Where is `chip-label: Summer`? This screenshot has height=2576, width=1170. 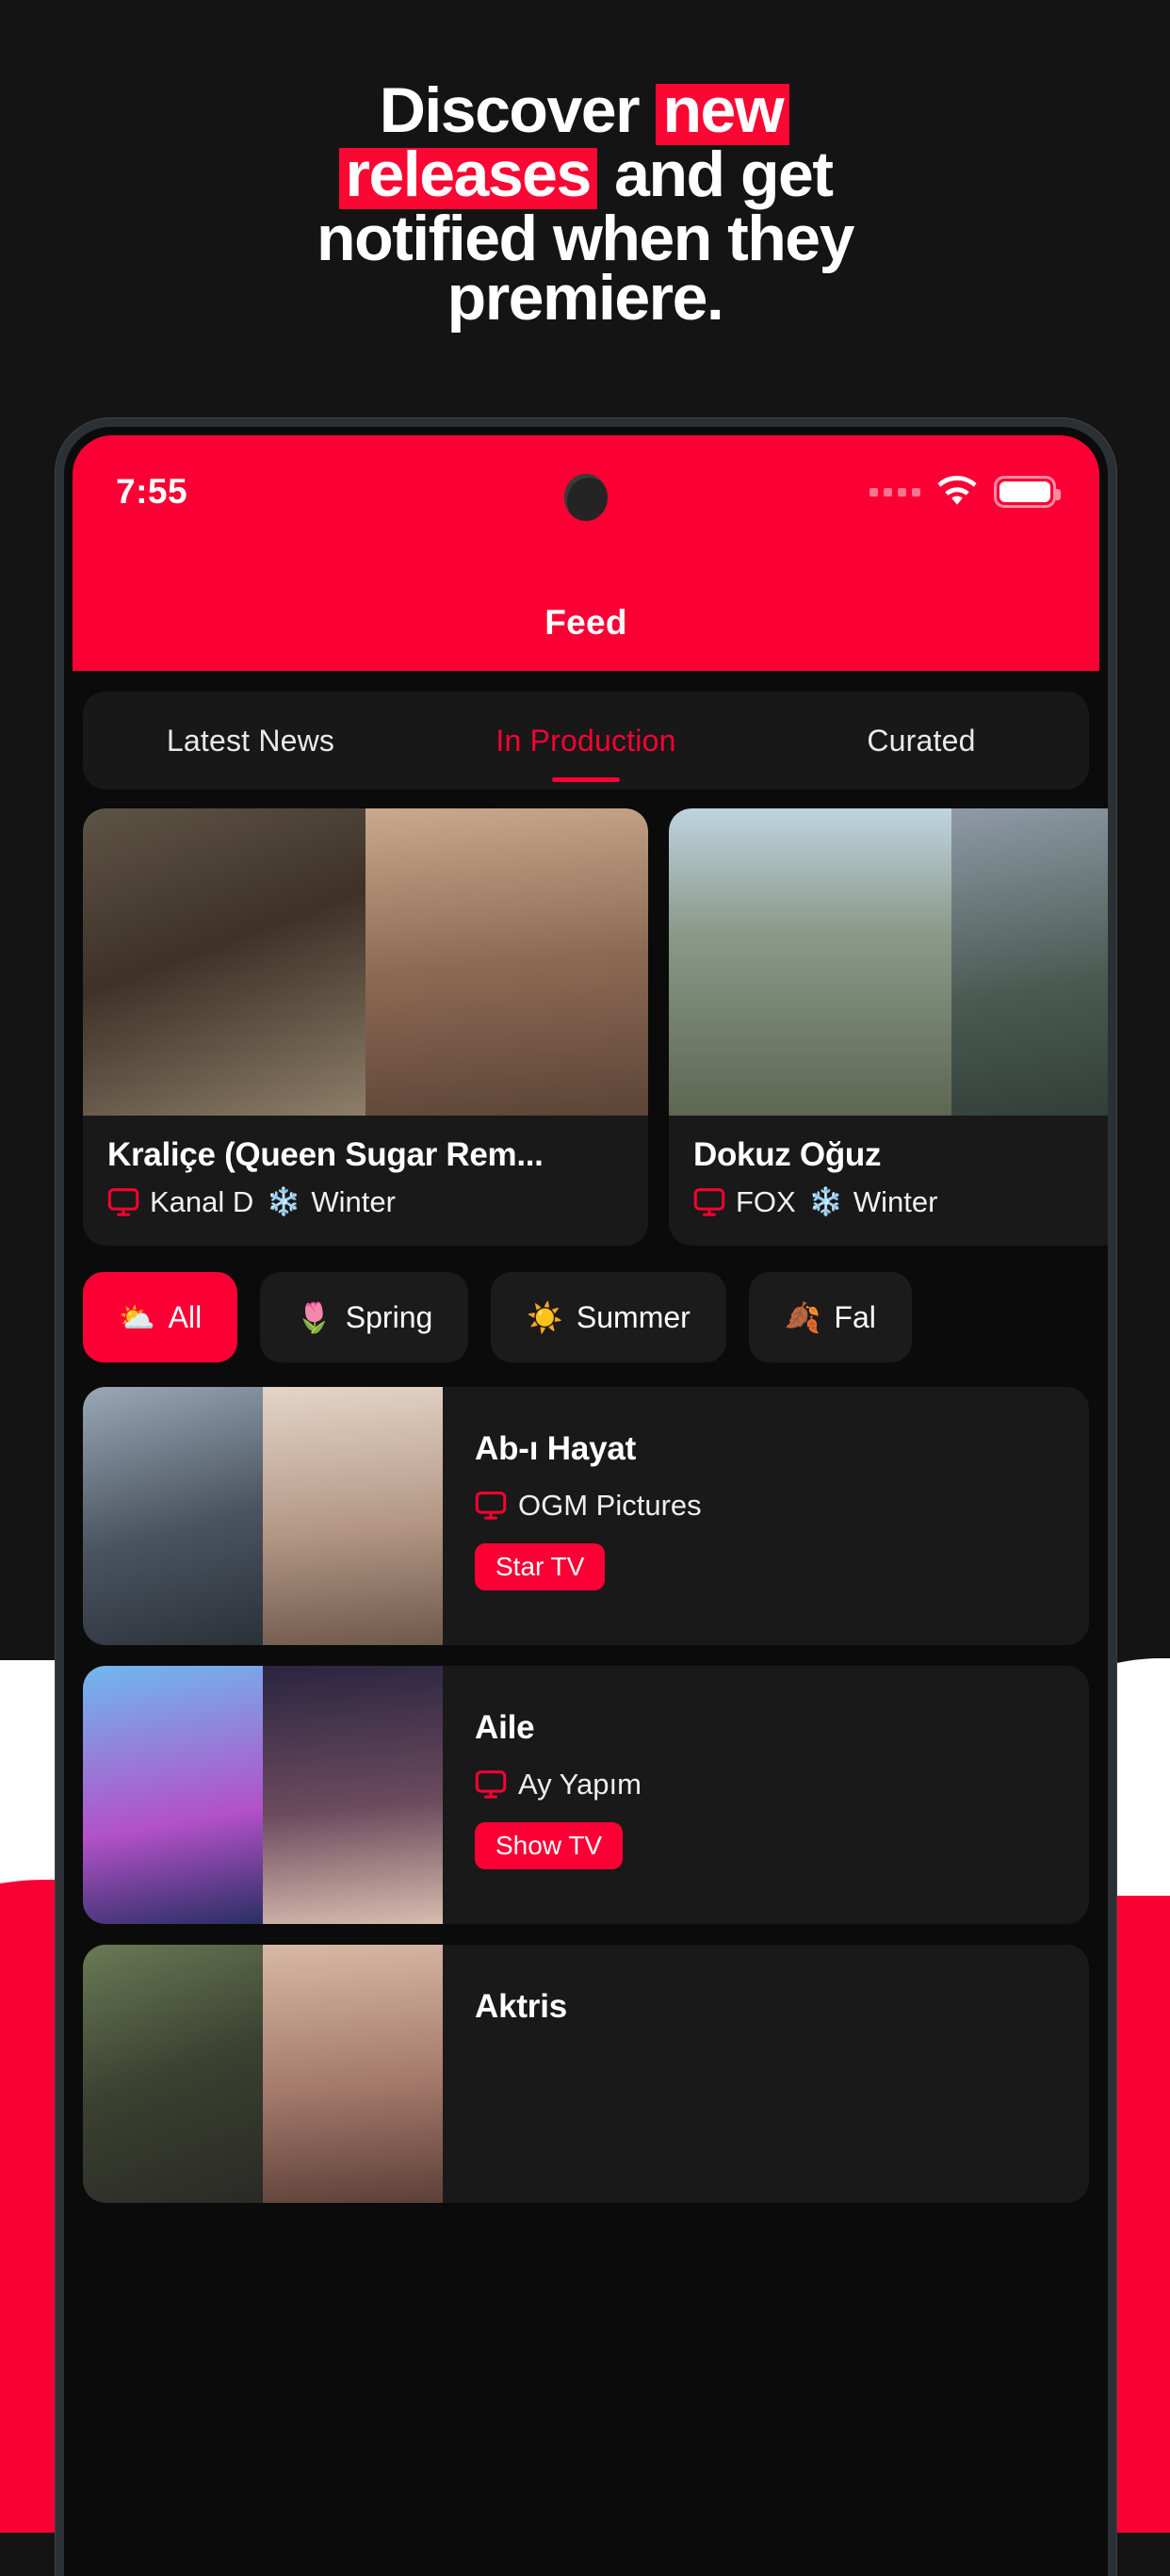 chip-label: Summer is located at coordinates (633, 1316).